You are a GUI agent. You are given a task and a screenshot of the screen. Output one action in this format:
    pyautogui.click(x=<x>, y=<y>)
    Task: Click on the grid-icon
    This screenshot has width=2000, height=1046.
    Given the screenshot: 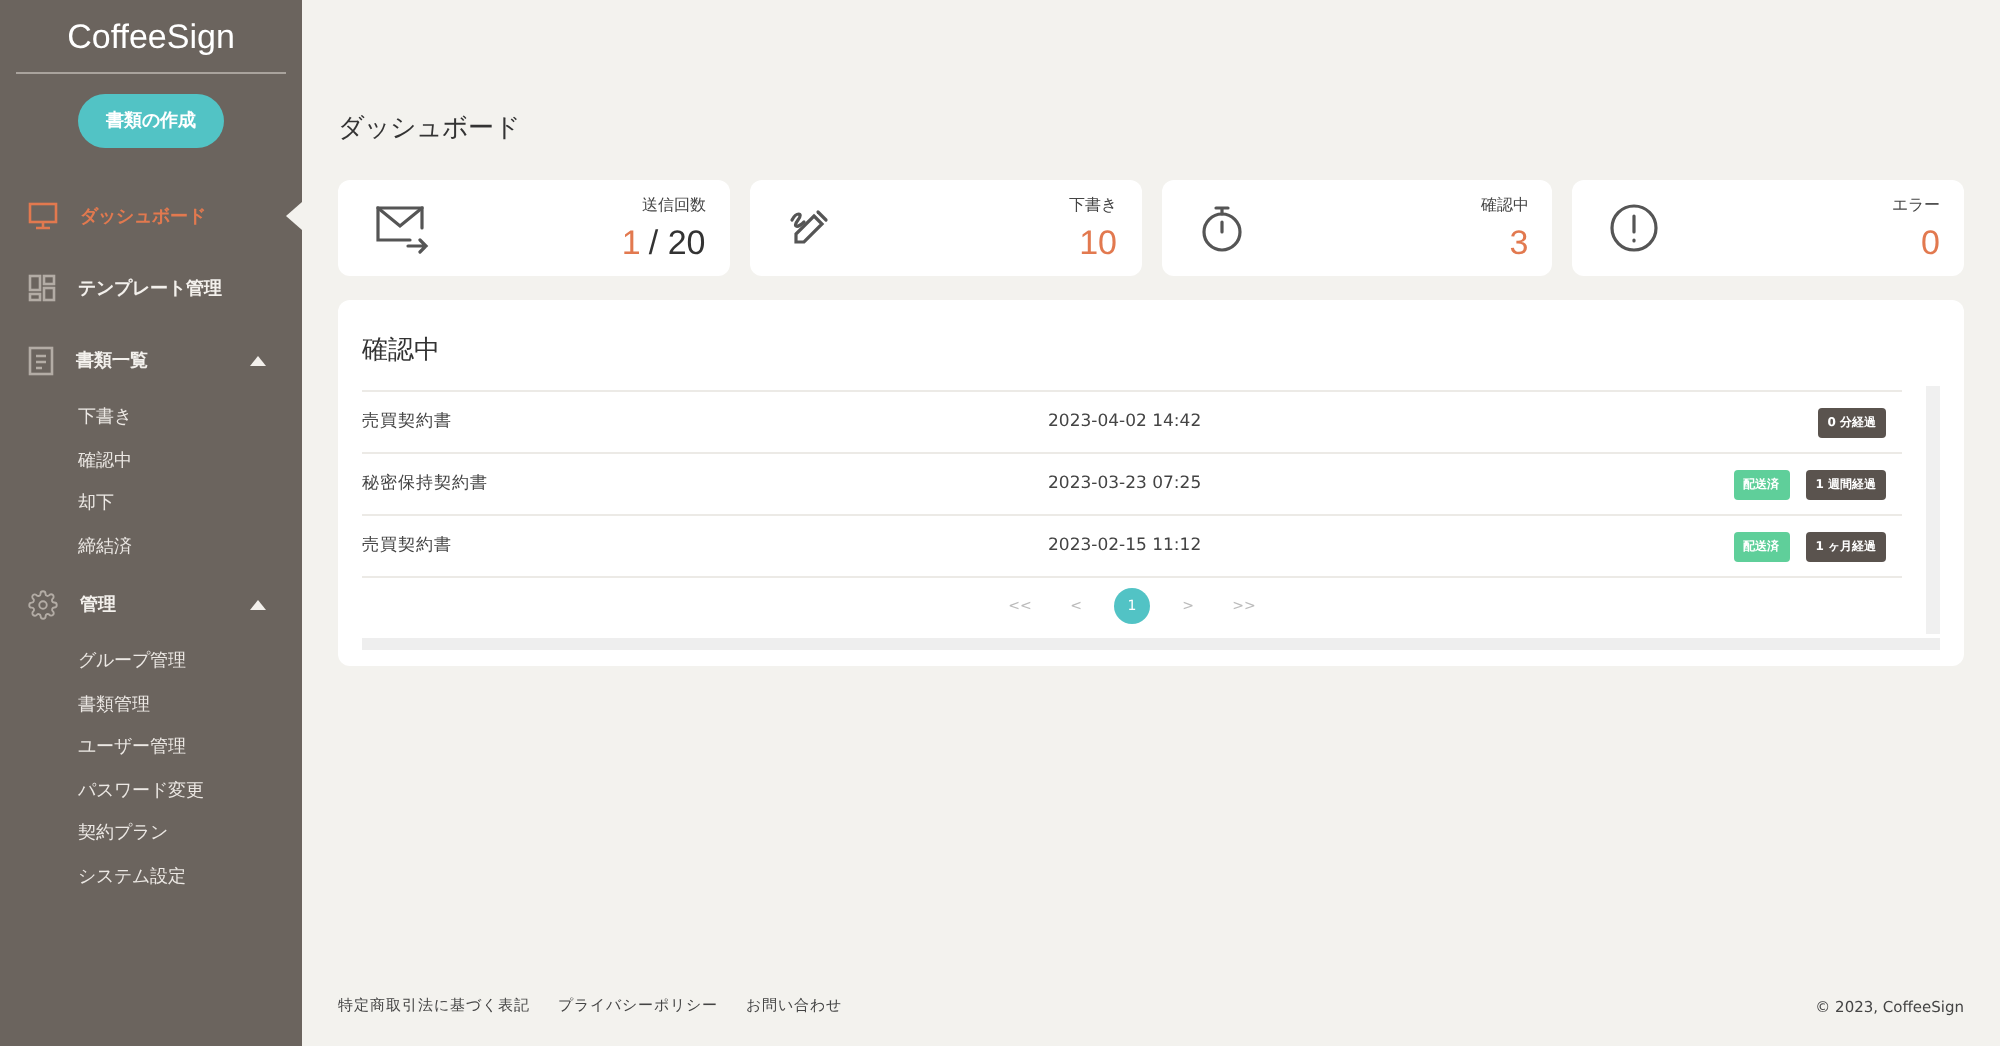 What is the action you would take?
    pyautogui.click(x=42, y=288)
    